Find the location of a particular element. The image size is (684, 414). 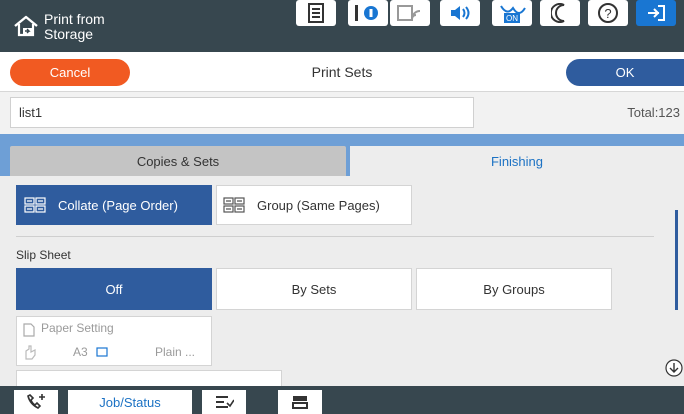

app-title-line2: Storage is located at coordinates (69, 34).